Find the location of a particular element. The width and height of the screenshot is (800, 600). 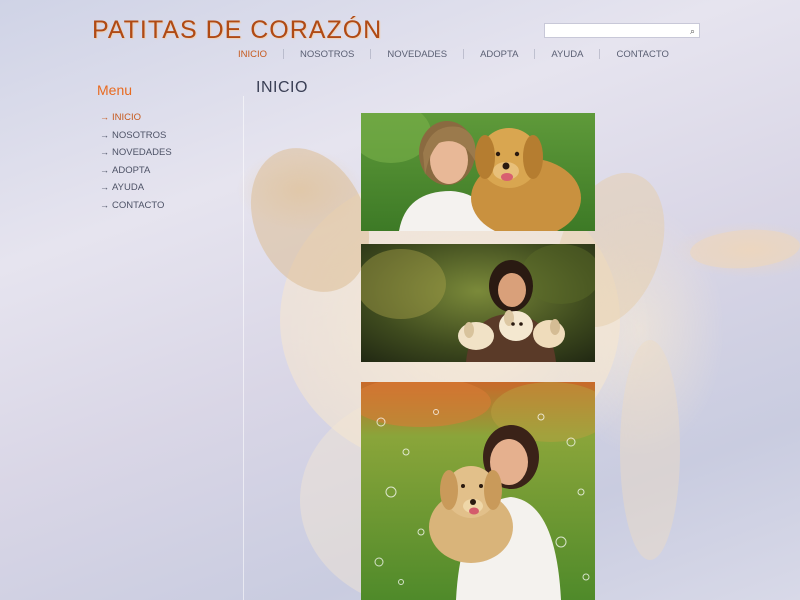

sidebar-item-nosotros: → NOSOTROS is located at coordinates (136, 137).